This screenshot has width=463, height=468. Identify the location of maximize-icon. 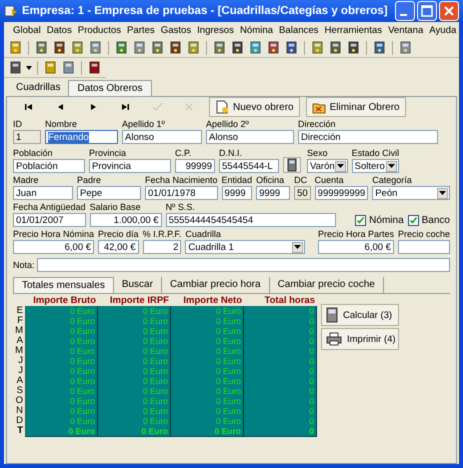
(427, 11).